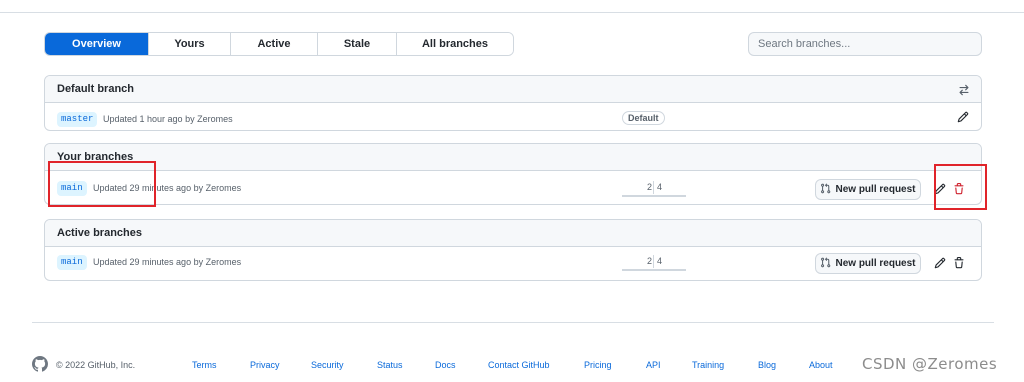  I want to click on tab-yours: Yours, so click(189, 44).